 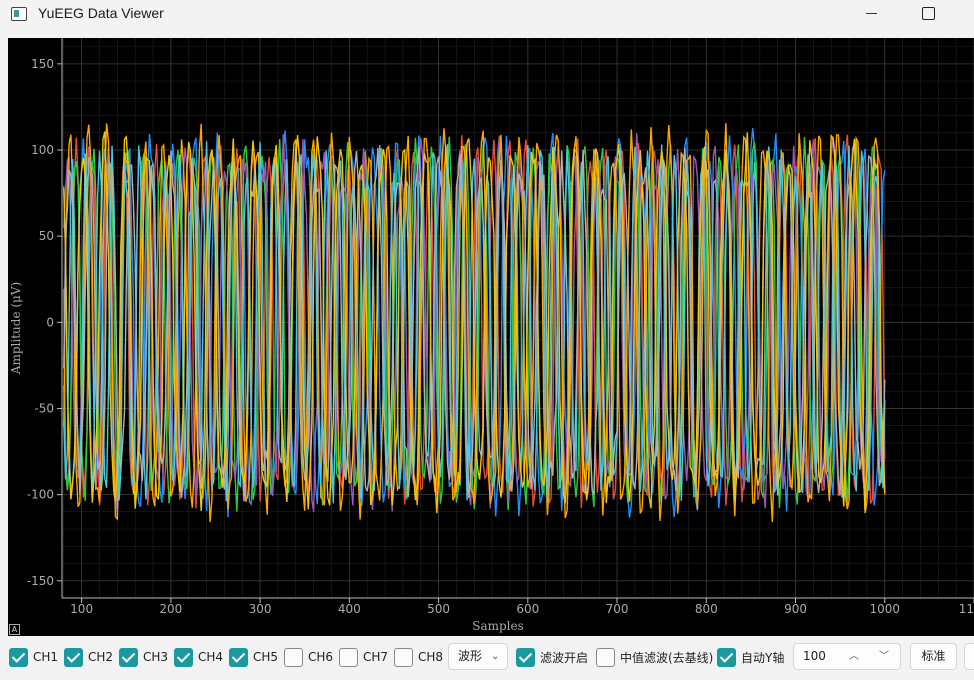 What do you see at coordinates (498, 626) in the screenshot?
I see `x-axis-label: Samples` at bounding box center [498, 626].